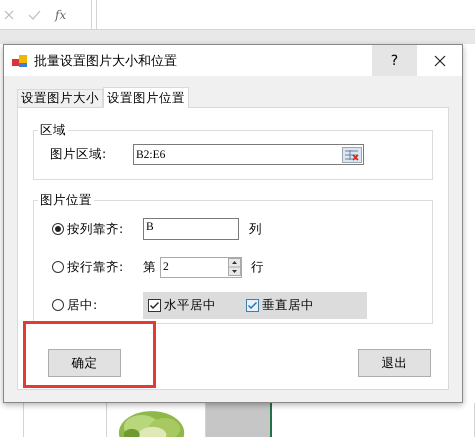 This screenshot has height=437, width=475. What do you see at coordinates (234, 267) in the screenshot?
I see `spin-arrows-icon` at bounding box center [234, 267].